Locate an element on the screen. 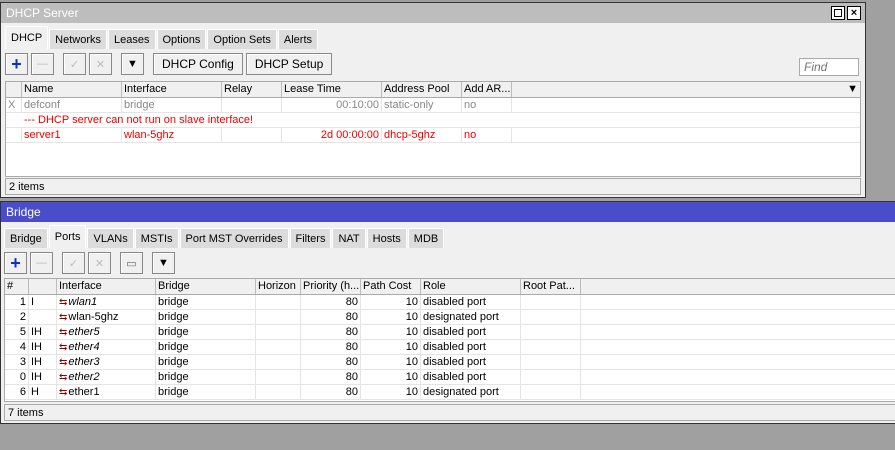 The width and height of the screenshot is (895, 450). tab-hosts: Hosts is located at coordinates (386, 238).